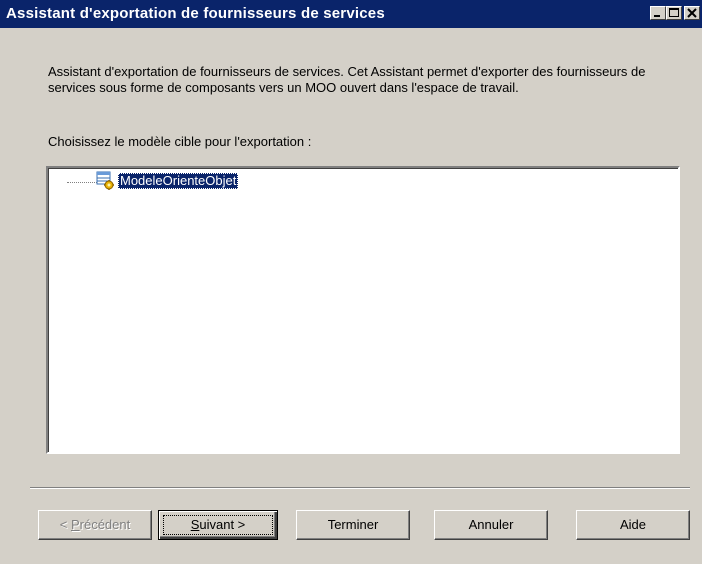 The height and width of the screenshot is (564, 702). Describe the element at coordinates (75, 524) in the screenshot. I see `previous-button-accel: P` at that location.